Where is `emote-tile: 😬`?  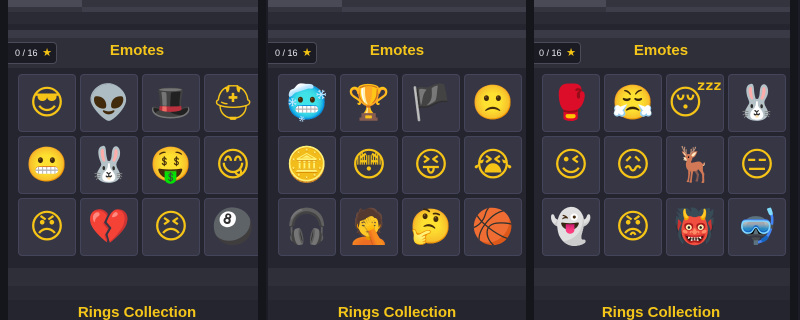 emote-tile: 😬 is located at coordinates (47, 165).